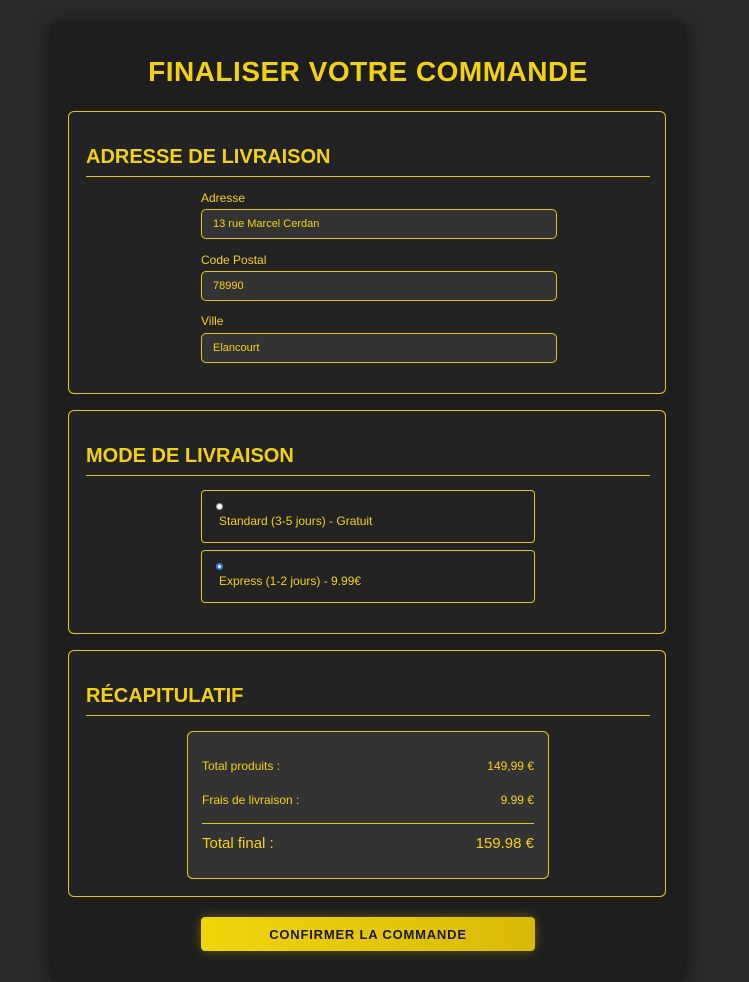 The height and width of the screenshot is (982, 749). What do you see at coordinates (234, 260) in the screenshot?
I see `postal-code-label: Code Postal` at bounding box center [234, 260].